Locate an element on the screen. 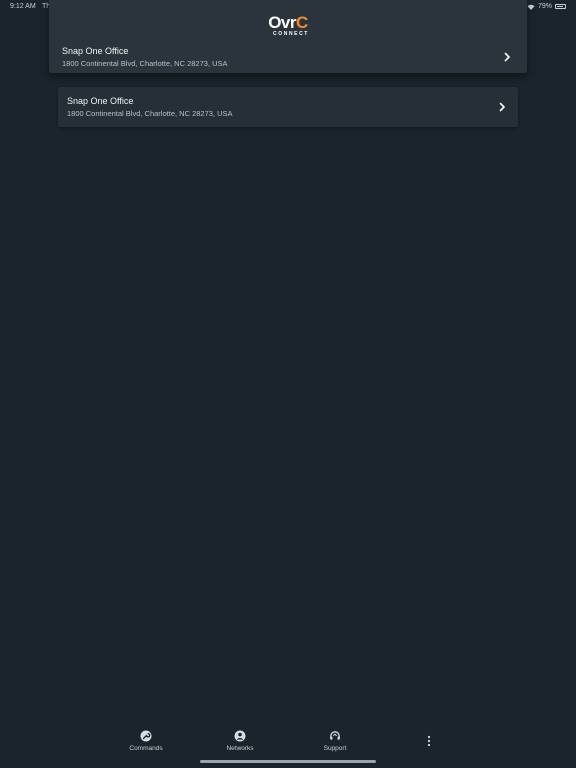 This screenshot has width=576, height=768. nav-support-label: Support is located at coordinates (335, 748).